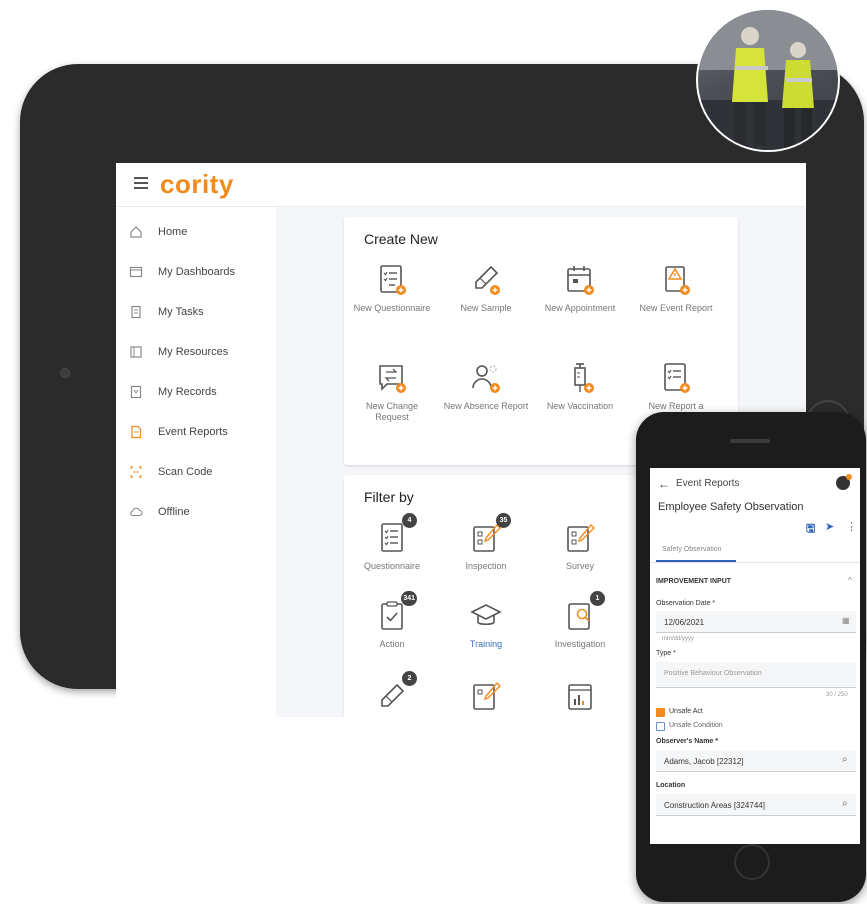 This screenshot has height=904, width=867. I want to click on more-menu-icon: ⋮, so click(851, 526).